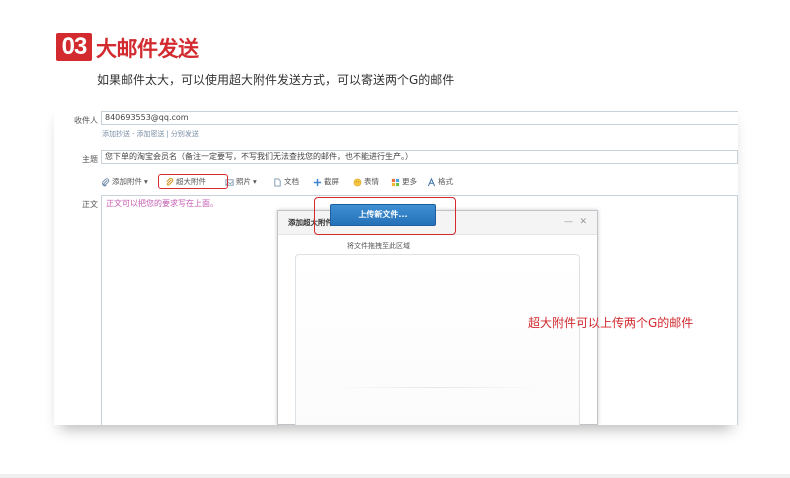 The width and height of the screenshot is (790, 478). Describe the element at coordinates (317, 182) in the screenshot. I see `screenshot-icon` at that location.